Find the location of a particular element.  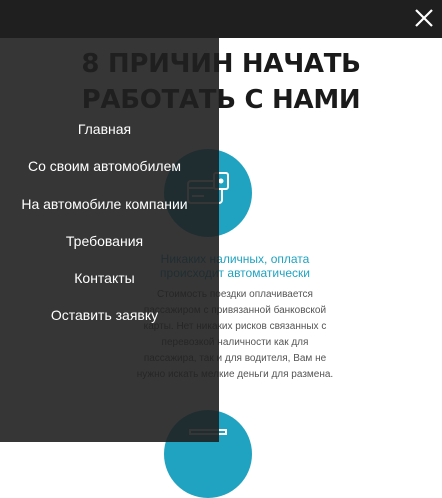

menu-item-home: Главная is located at coordinates (104, 131).